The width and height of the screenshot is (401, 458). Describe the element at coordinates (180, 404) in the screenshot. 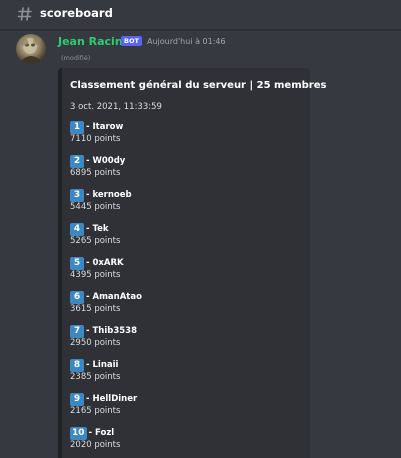

I see `list-item: 9 - HellDiner 2165 points` at that location.